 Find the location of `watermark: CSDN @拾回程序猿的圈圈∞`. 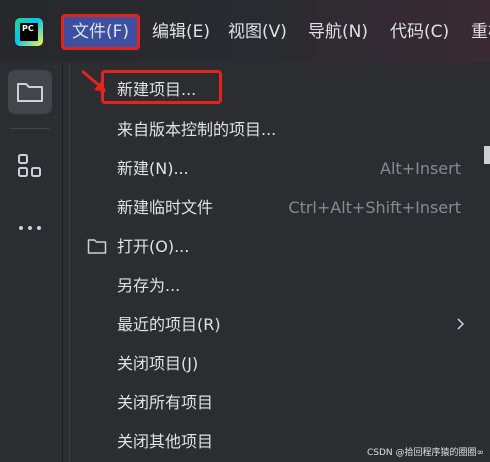

watermark: CSDN @拾回程序猿的圈圈∞ is located at coordinates (425, 453).